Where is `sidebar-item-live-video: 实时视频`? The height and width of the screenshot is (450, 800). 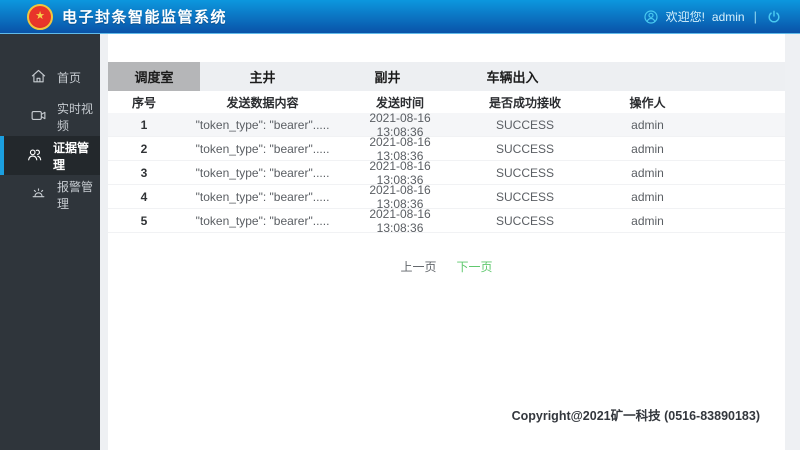 sidebar-item-live-video: 实时视频 is located at coordinates (50, 116).